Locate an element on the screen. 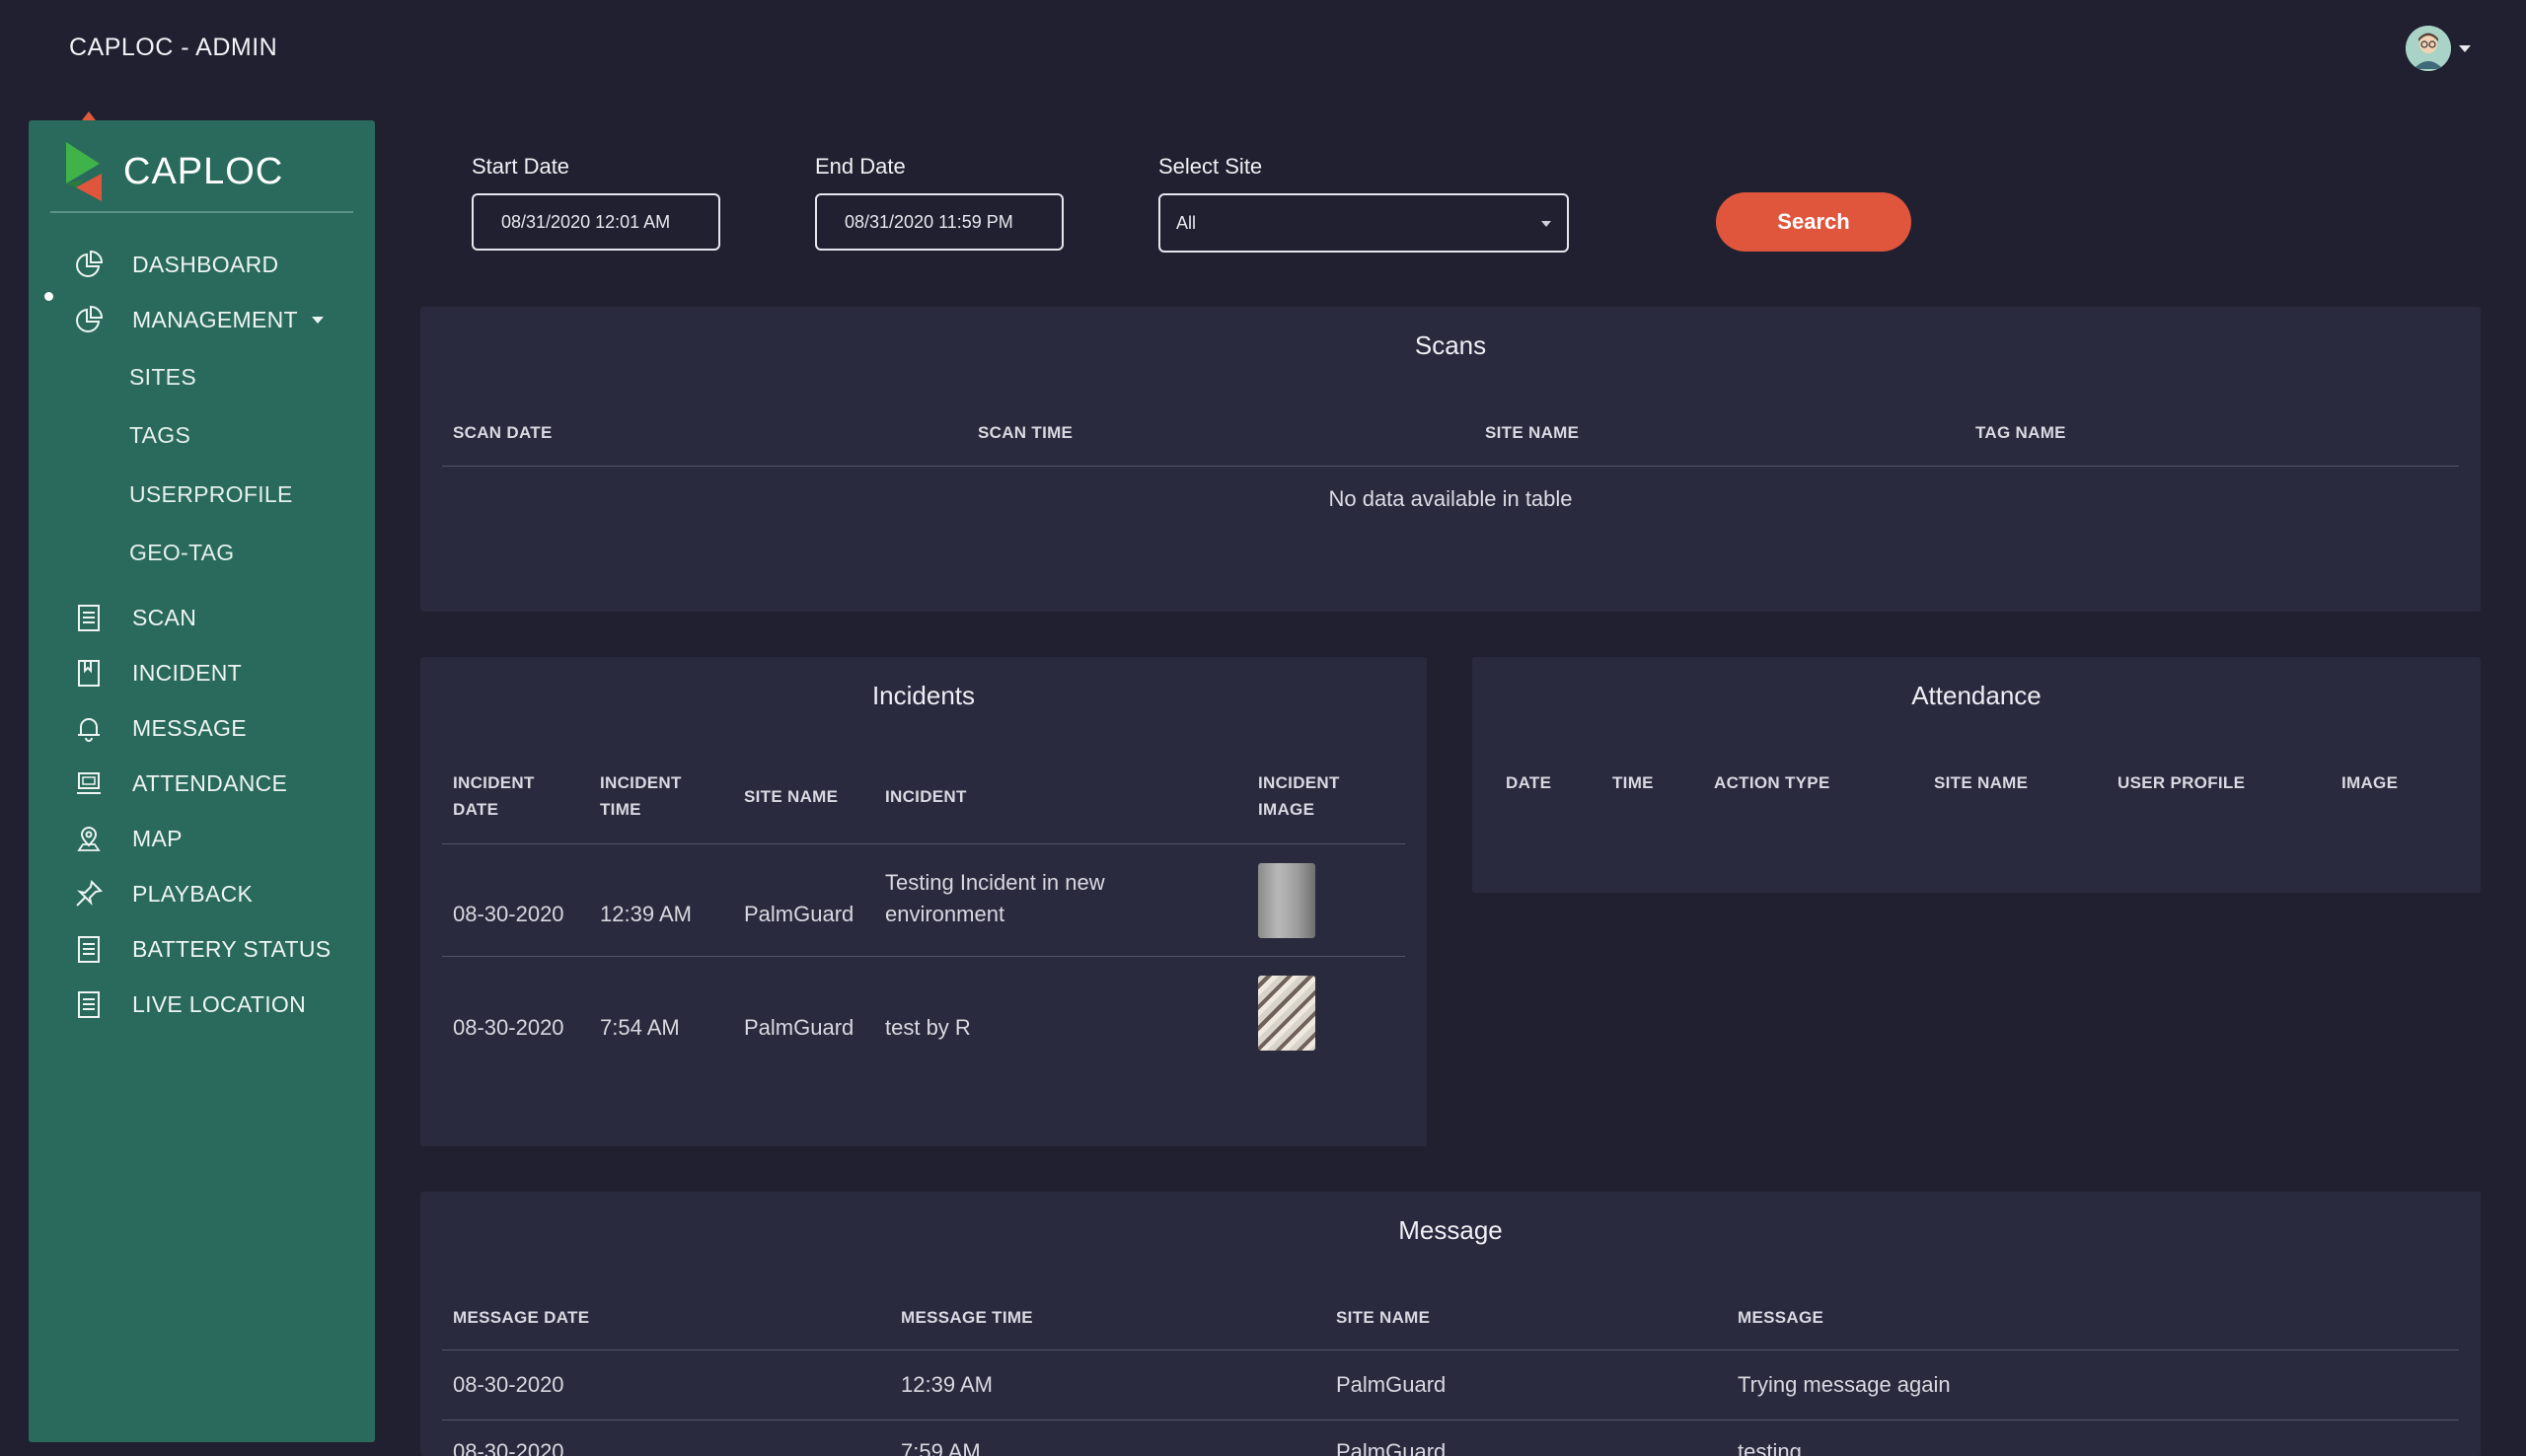  sidebar-item-management: MANAGEMENT is located at coordinates (202, 319).